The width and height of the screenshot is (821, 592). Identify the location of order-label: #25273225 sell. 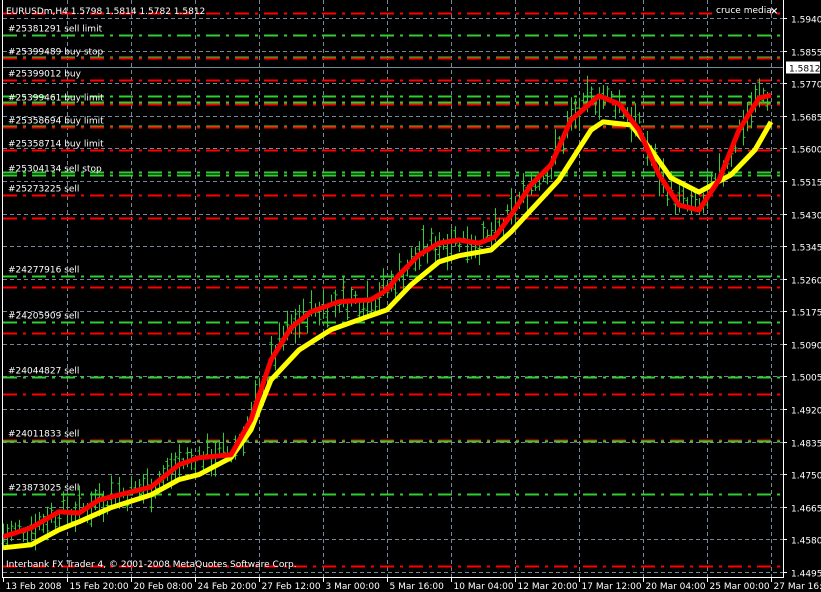
(43, 190).